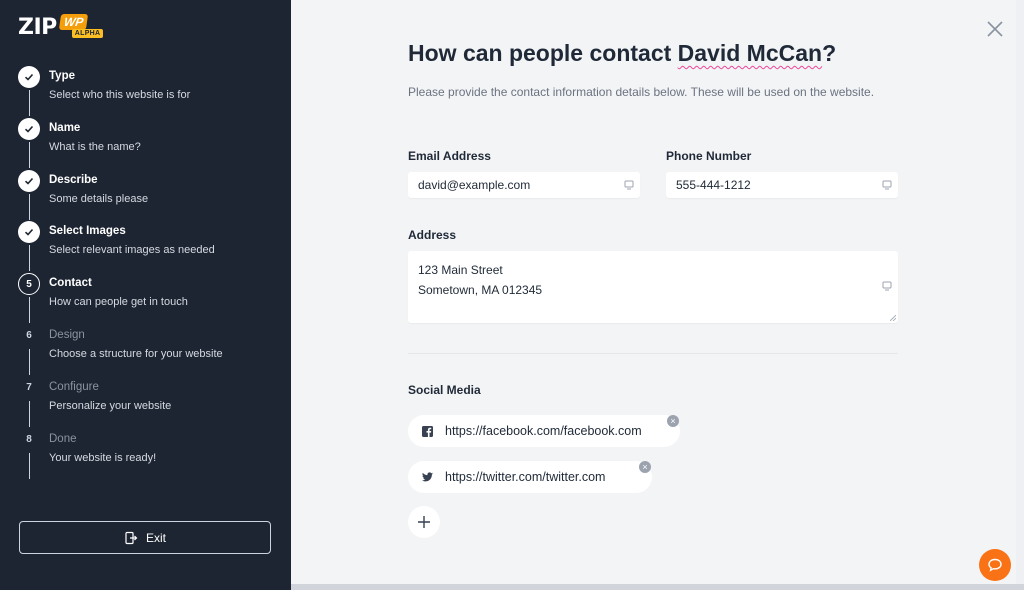 The image size is (1024, 590). What do you see at coordinates (87, 231) in the screenshot?
I see `step-title: Select Images` at bounding box center [87, 231].